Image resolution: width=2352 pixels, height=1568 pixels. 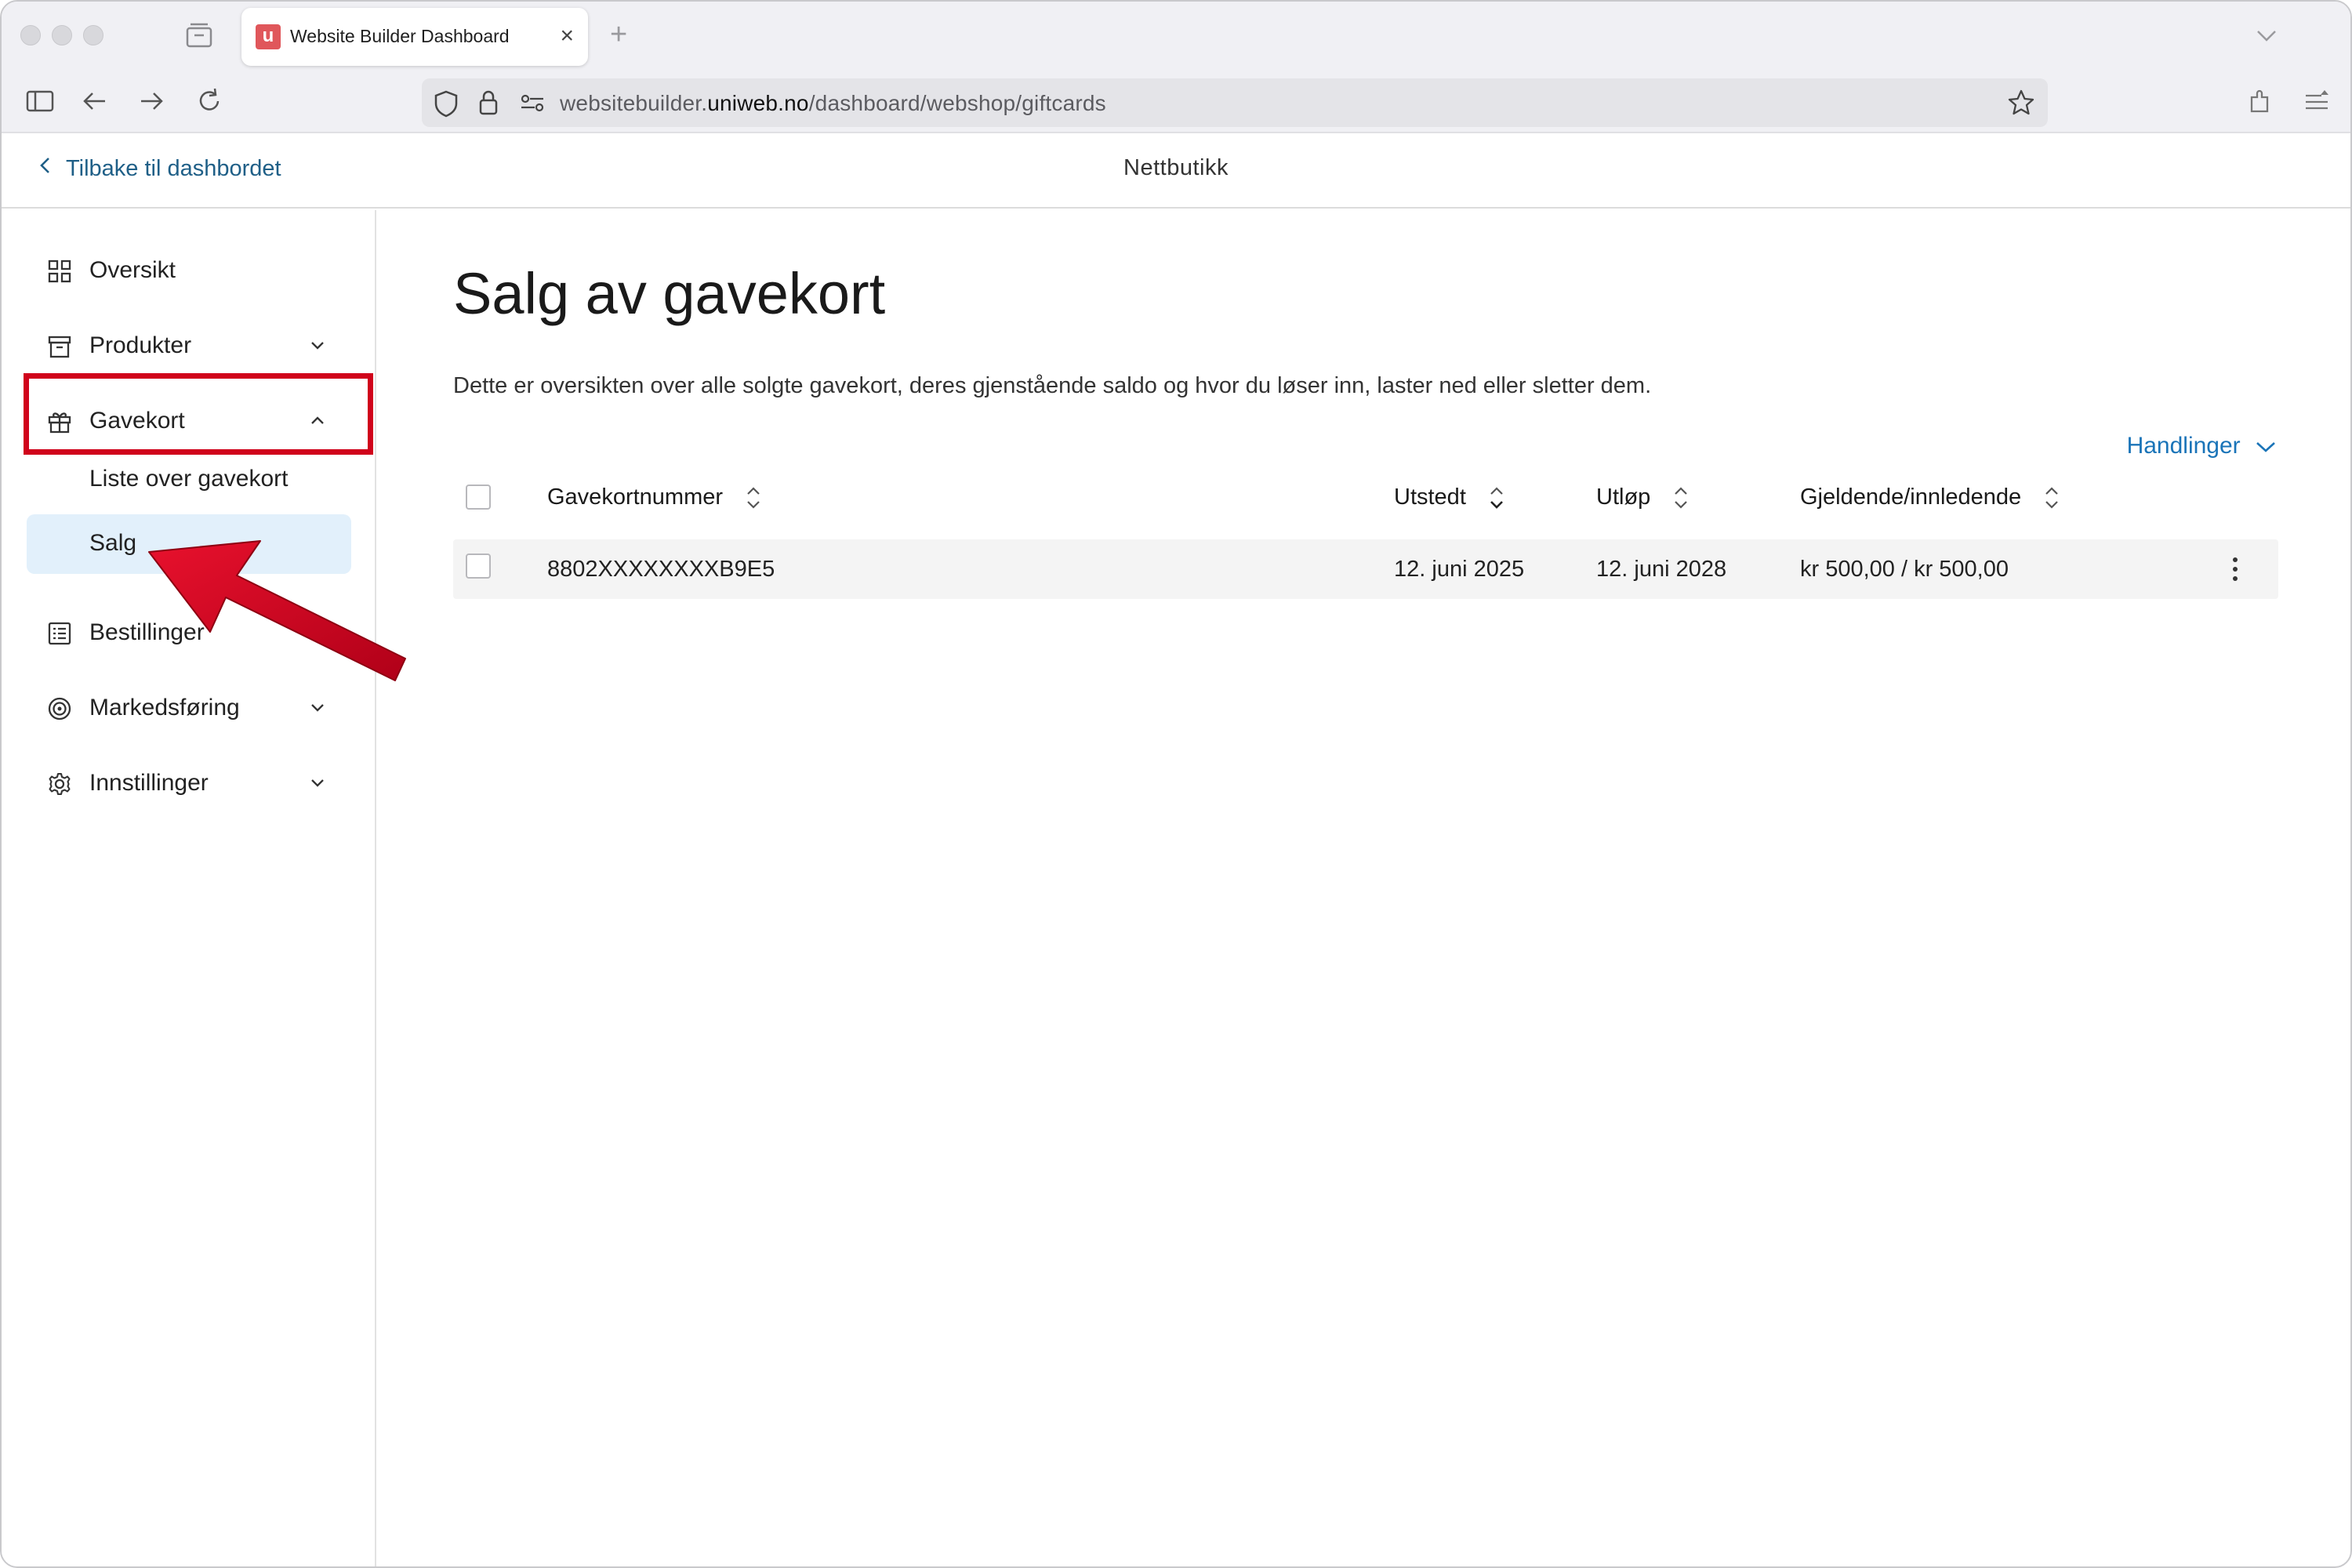 I want to click on sidebar-item-label: Produkter, so click(x=140, y=345).